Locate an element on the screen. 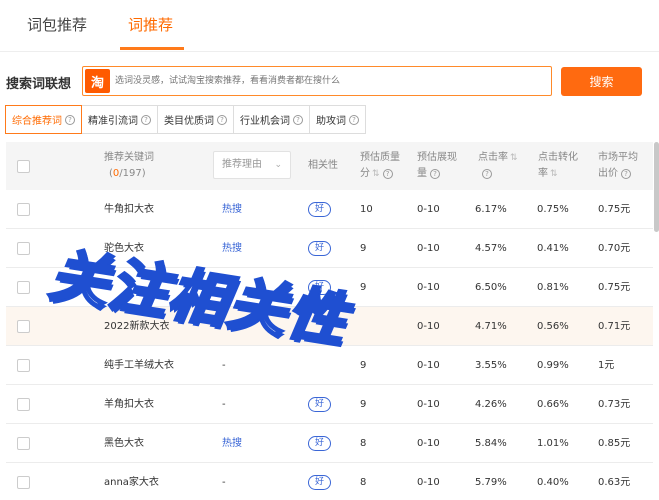  filter-assist: 助攻词? is located at coordinates (337, 119).